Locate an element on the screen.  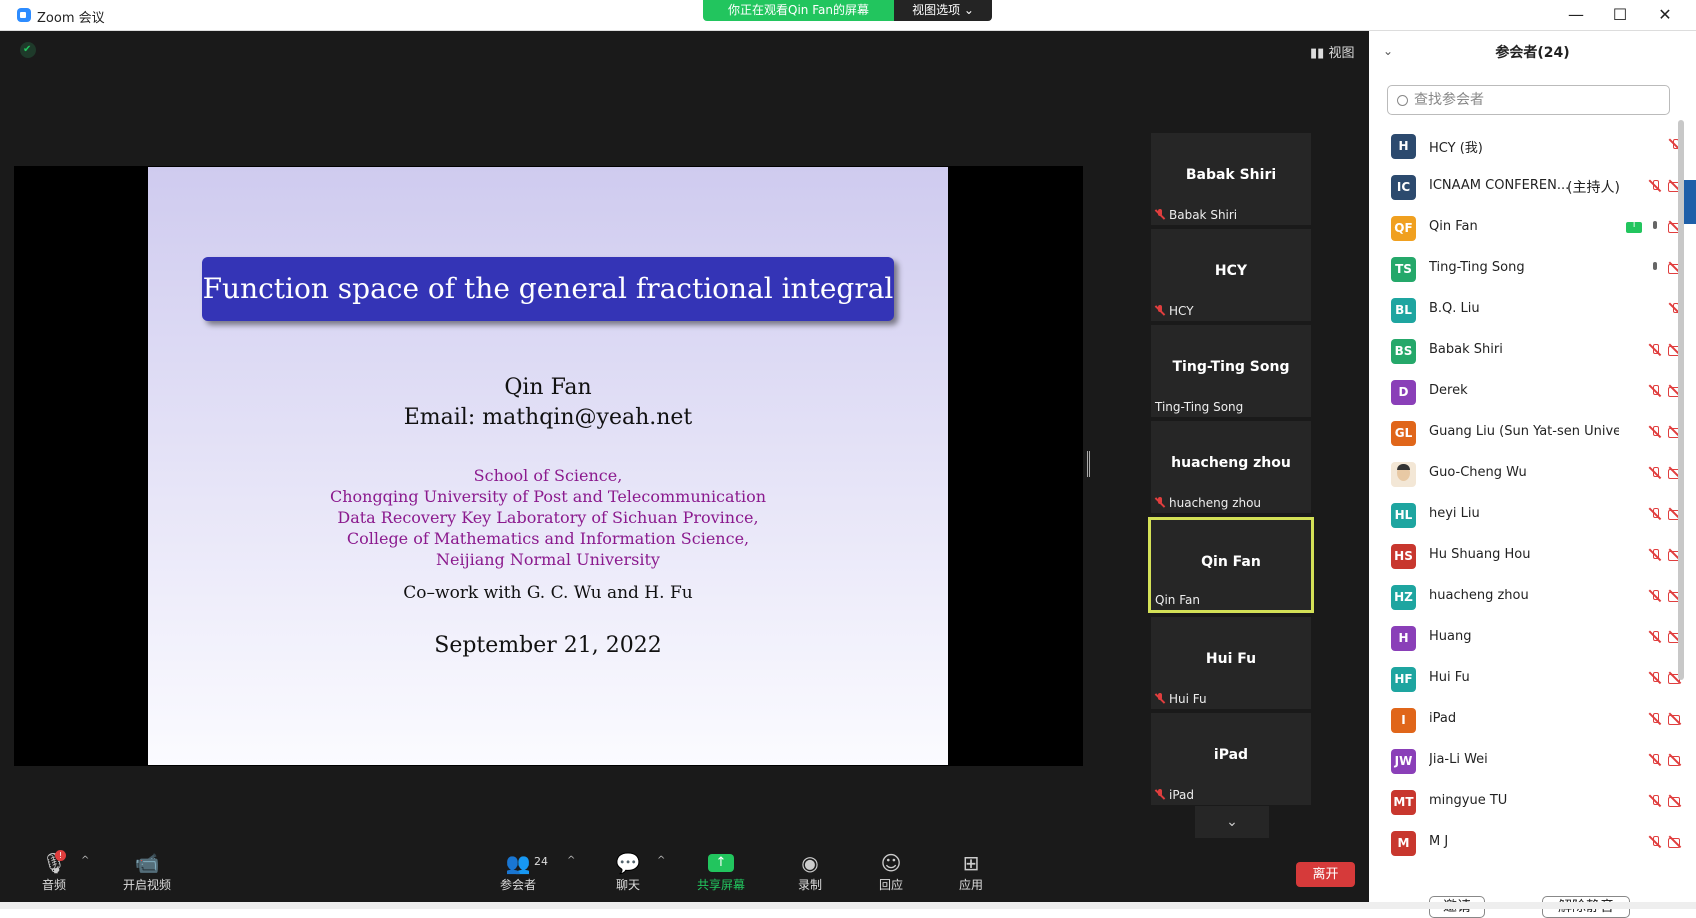
resize-divider is located at coordinates (1088, 464).